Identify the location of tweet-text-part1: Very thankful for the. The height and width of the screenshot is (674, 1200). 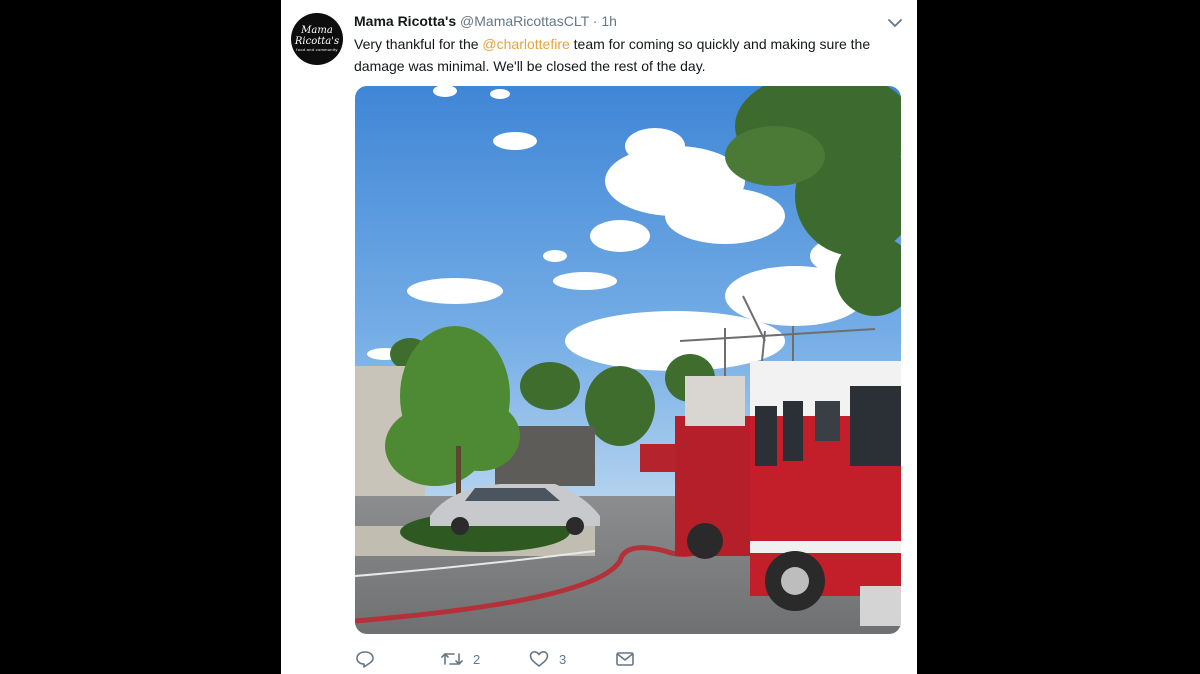
(418, 44).